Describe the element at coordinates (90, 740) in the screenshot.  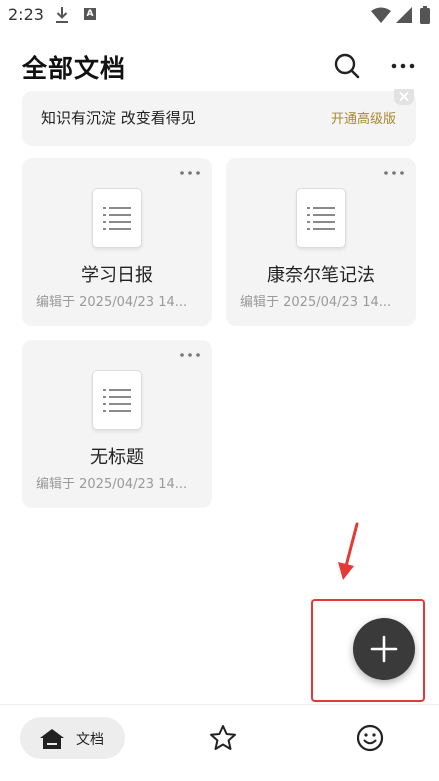
I see `nav-docs-label: 文档` at that location.